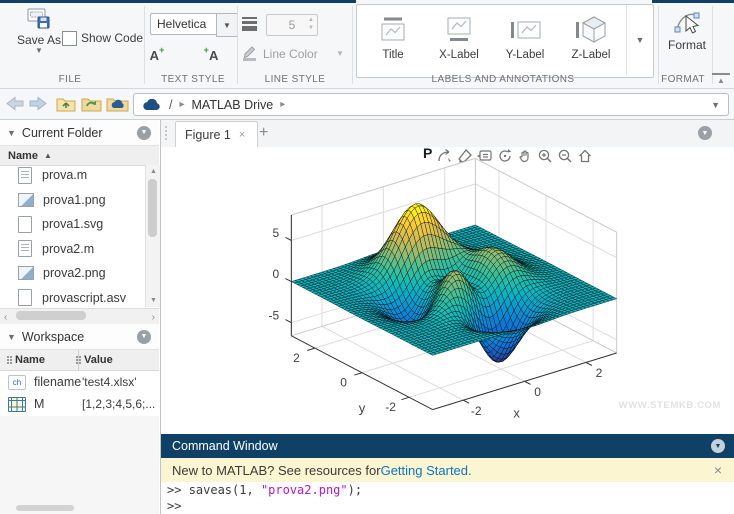 Image resolution: width=734 pixels, height=514 pixels. I want to click on file-row: prova2.m, so click(72, 249).